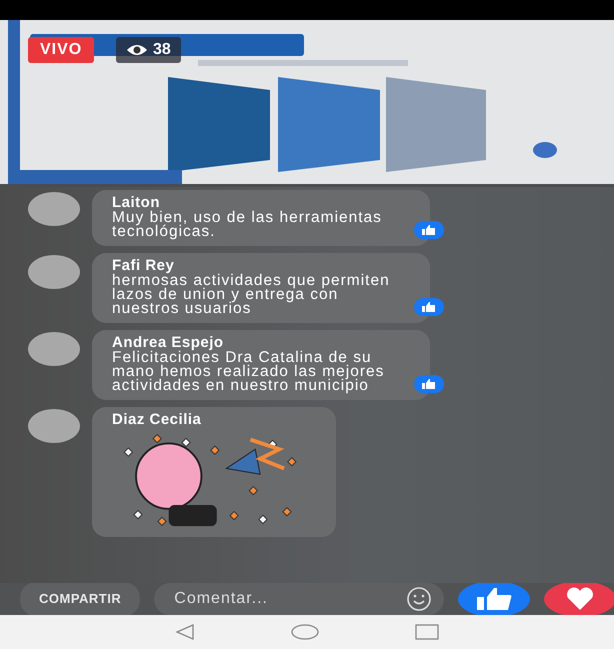 Image resolution: width=614 pixels, height=649 pixels. Describe the element at coordinates (419, 599) in the screenshot. I see `emoji-icon` at that location.